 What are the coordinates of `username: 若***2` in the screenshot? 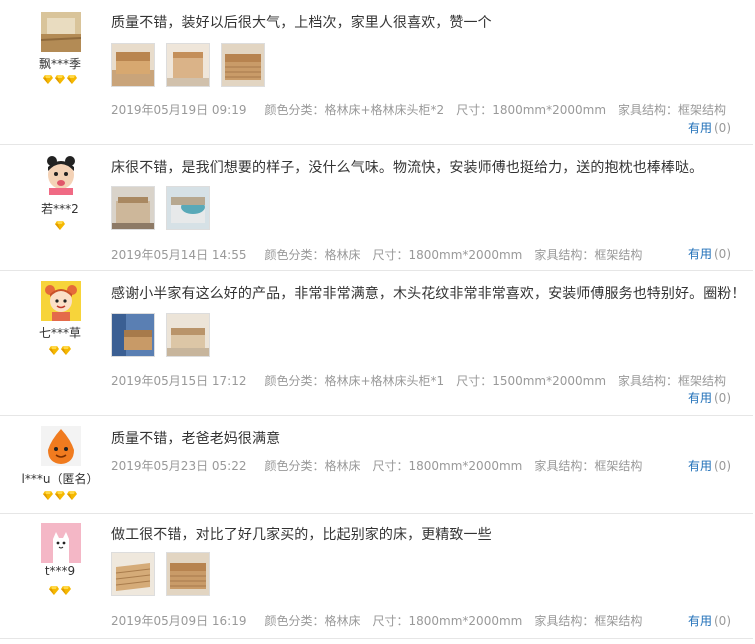 It's located at (60, 208).